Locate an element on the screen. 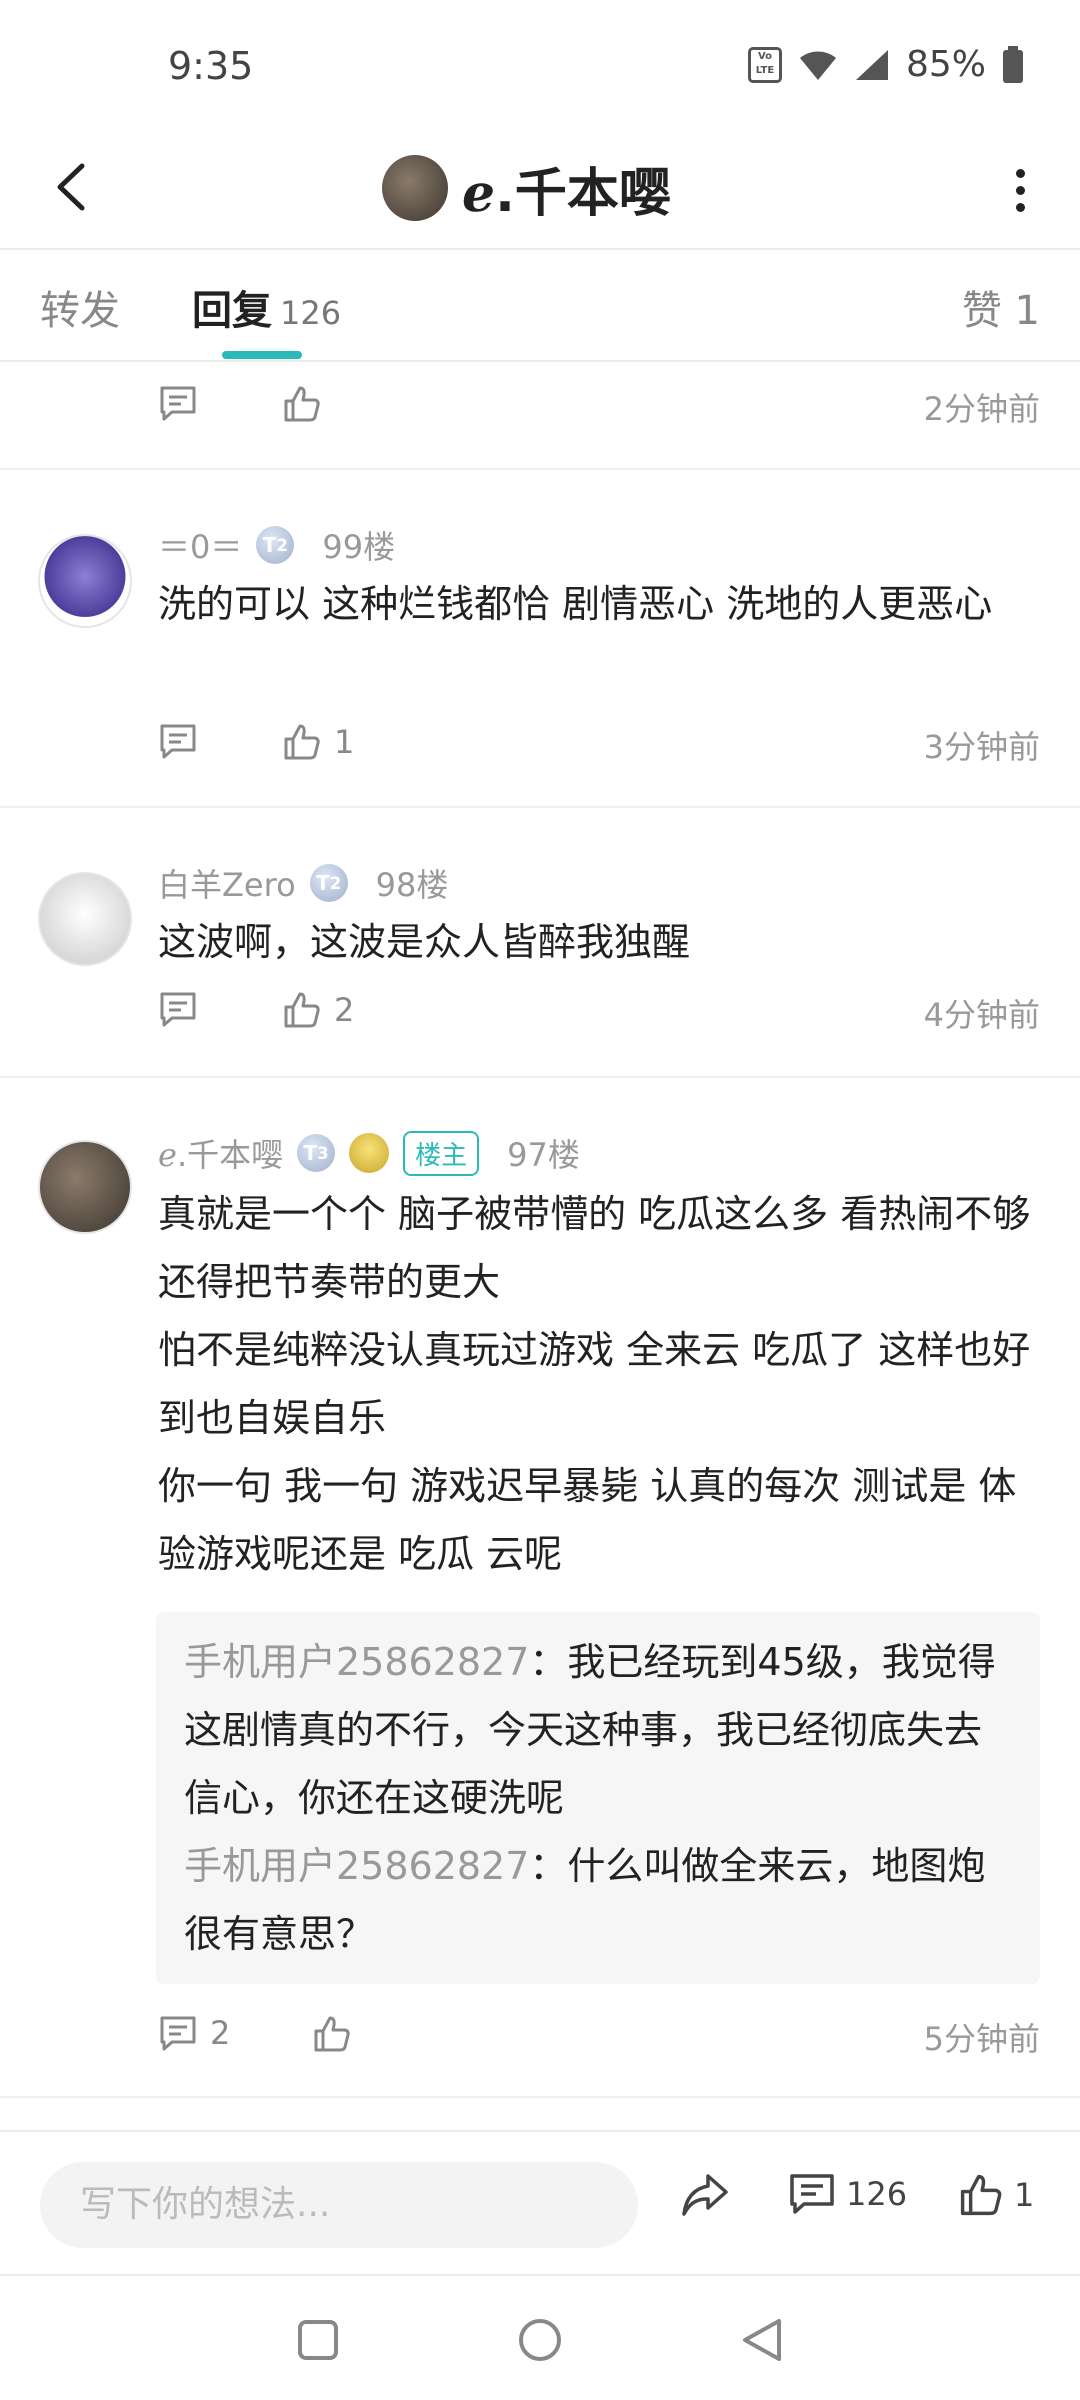 This screenshot has height=2400, width=1080. triangle-back-icon is located at coordinates (762, 2340).